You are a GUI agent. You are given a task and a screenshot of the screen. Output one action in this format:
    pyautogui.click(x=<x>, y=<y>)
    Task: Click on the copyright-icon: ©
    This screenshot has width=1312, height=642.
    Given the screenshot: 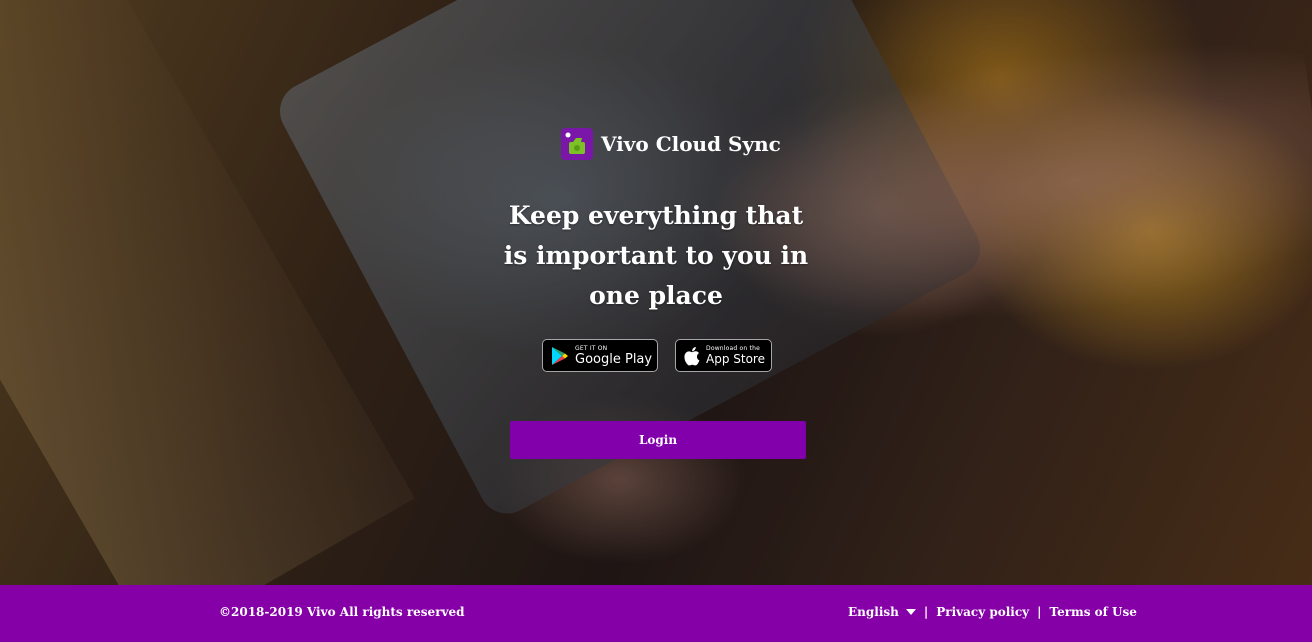 What is the action you would take?
    pyautogui.click(x=225, y=612)
    